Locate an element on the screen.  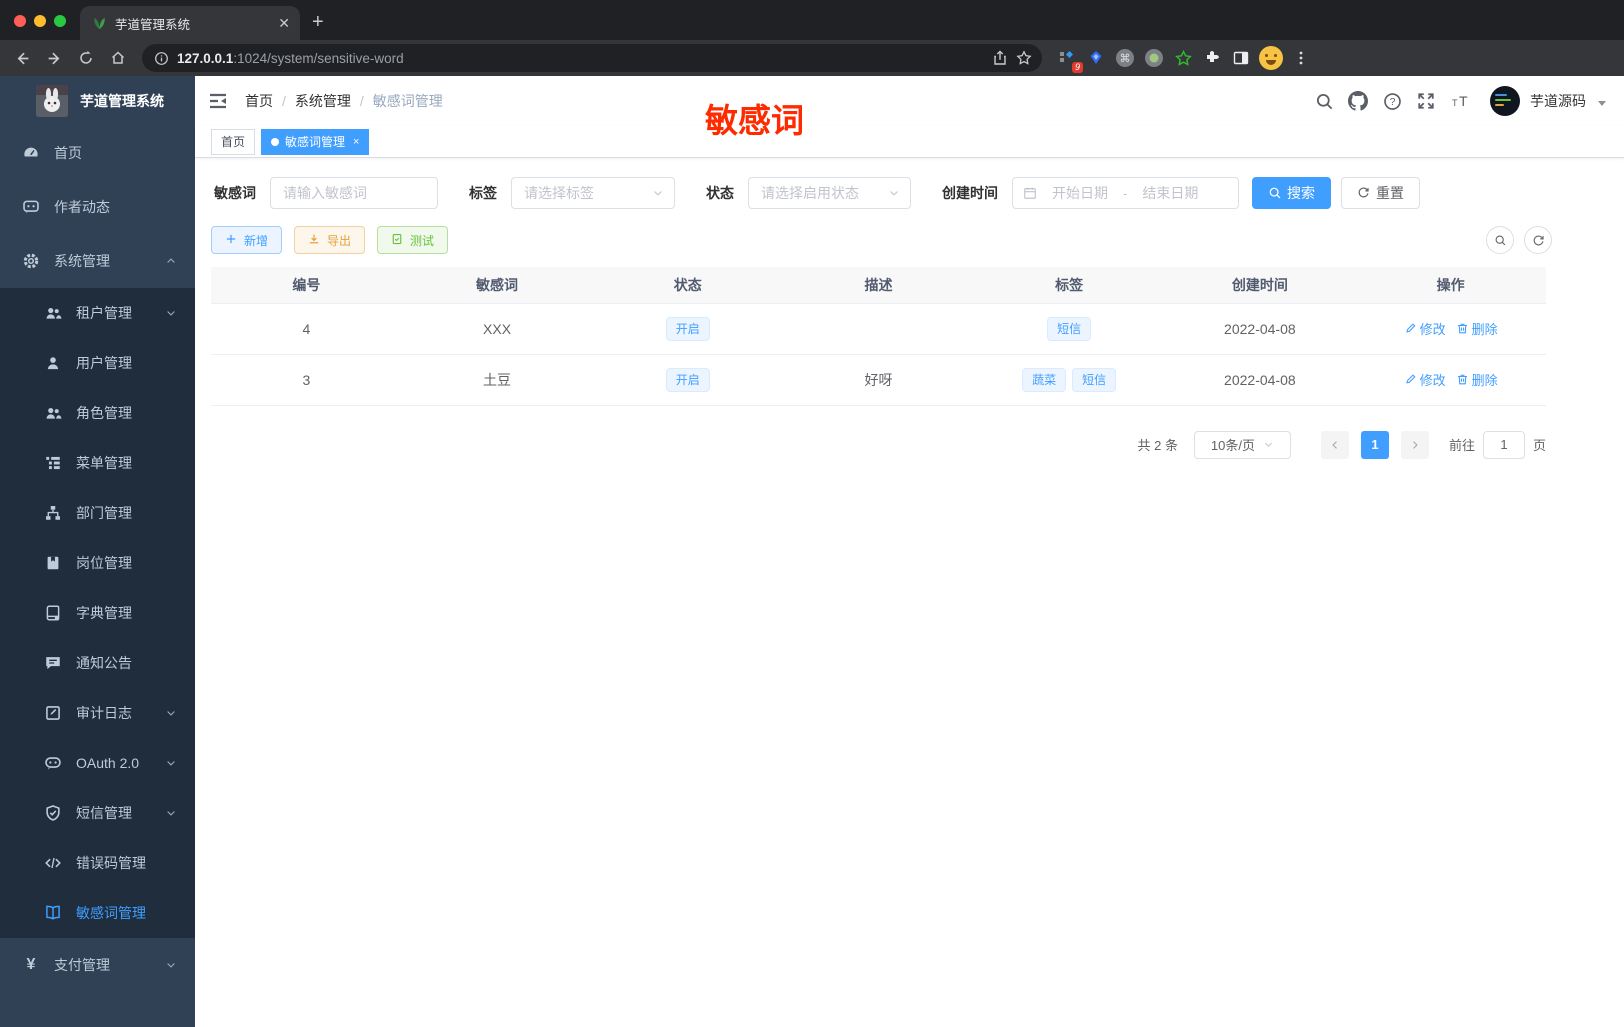
top-navbar: 首页 / 系统管理 / 敏感词管理 敏感词 ? TT 芋道源码 is located at coordinates (909, 107).